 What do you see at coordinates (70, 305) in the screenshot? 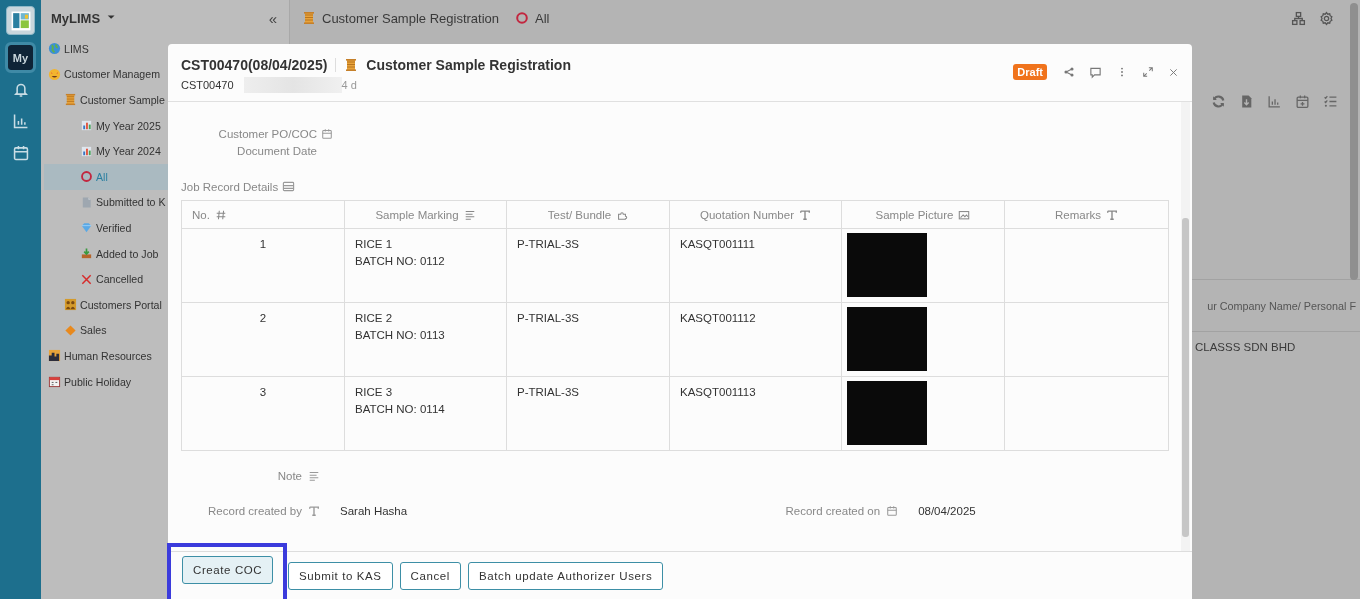
I see `people-icon` at bounding box center [70, 305].